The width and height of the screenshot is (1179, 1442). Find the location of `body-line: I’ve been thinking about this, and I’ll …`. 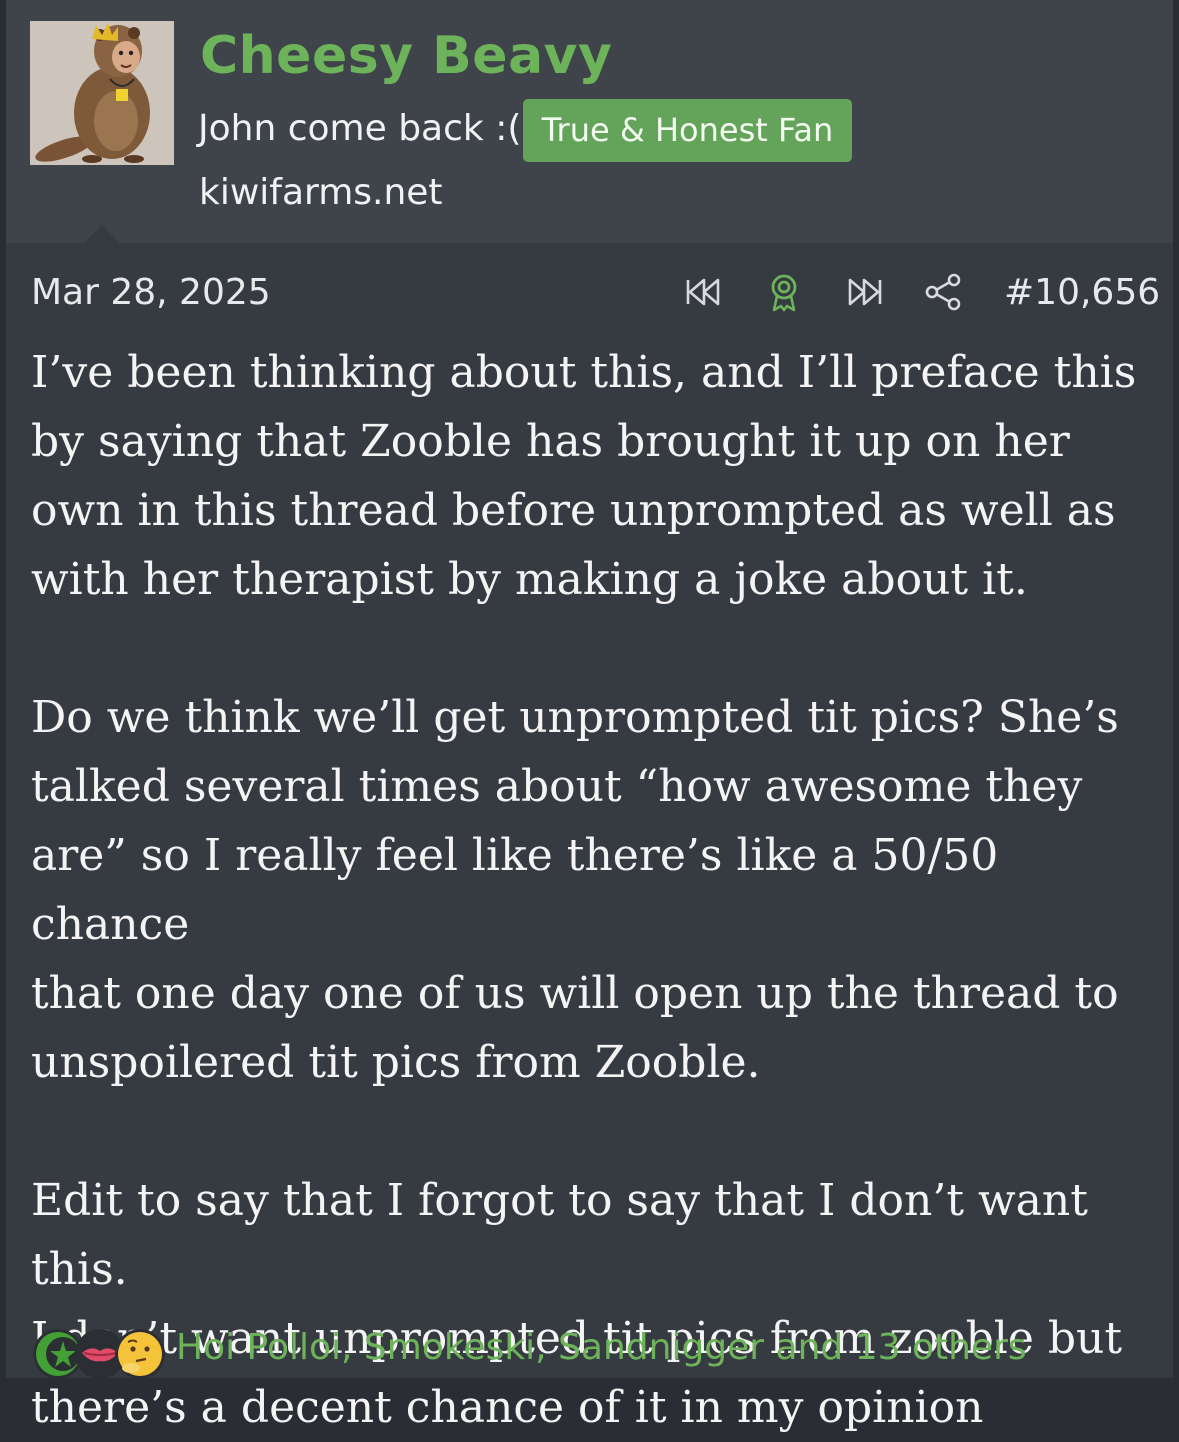

body-line: I’ve been thinking about this, and I’ll … is located at coordinates (584, 372).